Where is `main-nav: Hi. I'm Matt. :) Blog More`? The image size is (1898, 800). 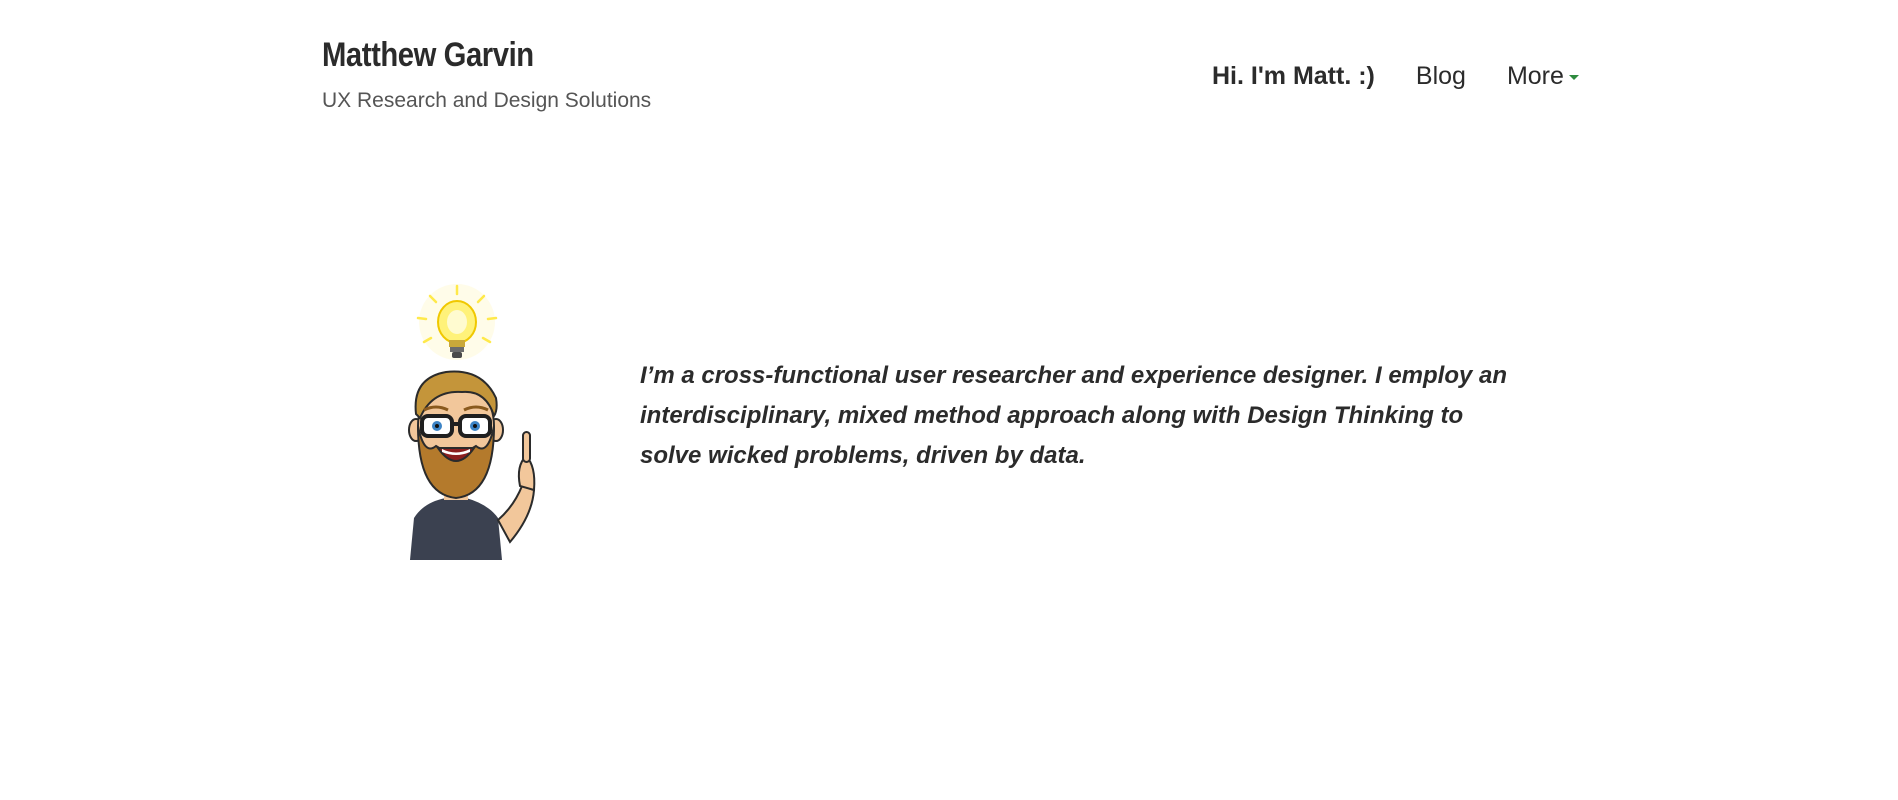 main-nav: Hi. I'm Matt. :) Blog More is located at coordinates (1395, 76).